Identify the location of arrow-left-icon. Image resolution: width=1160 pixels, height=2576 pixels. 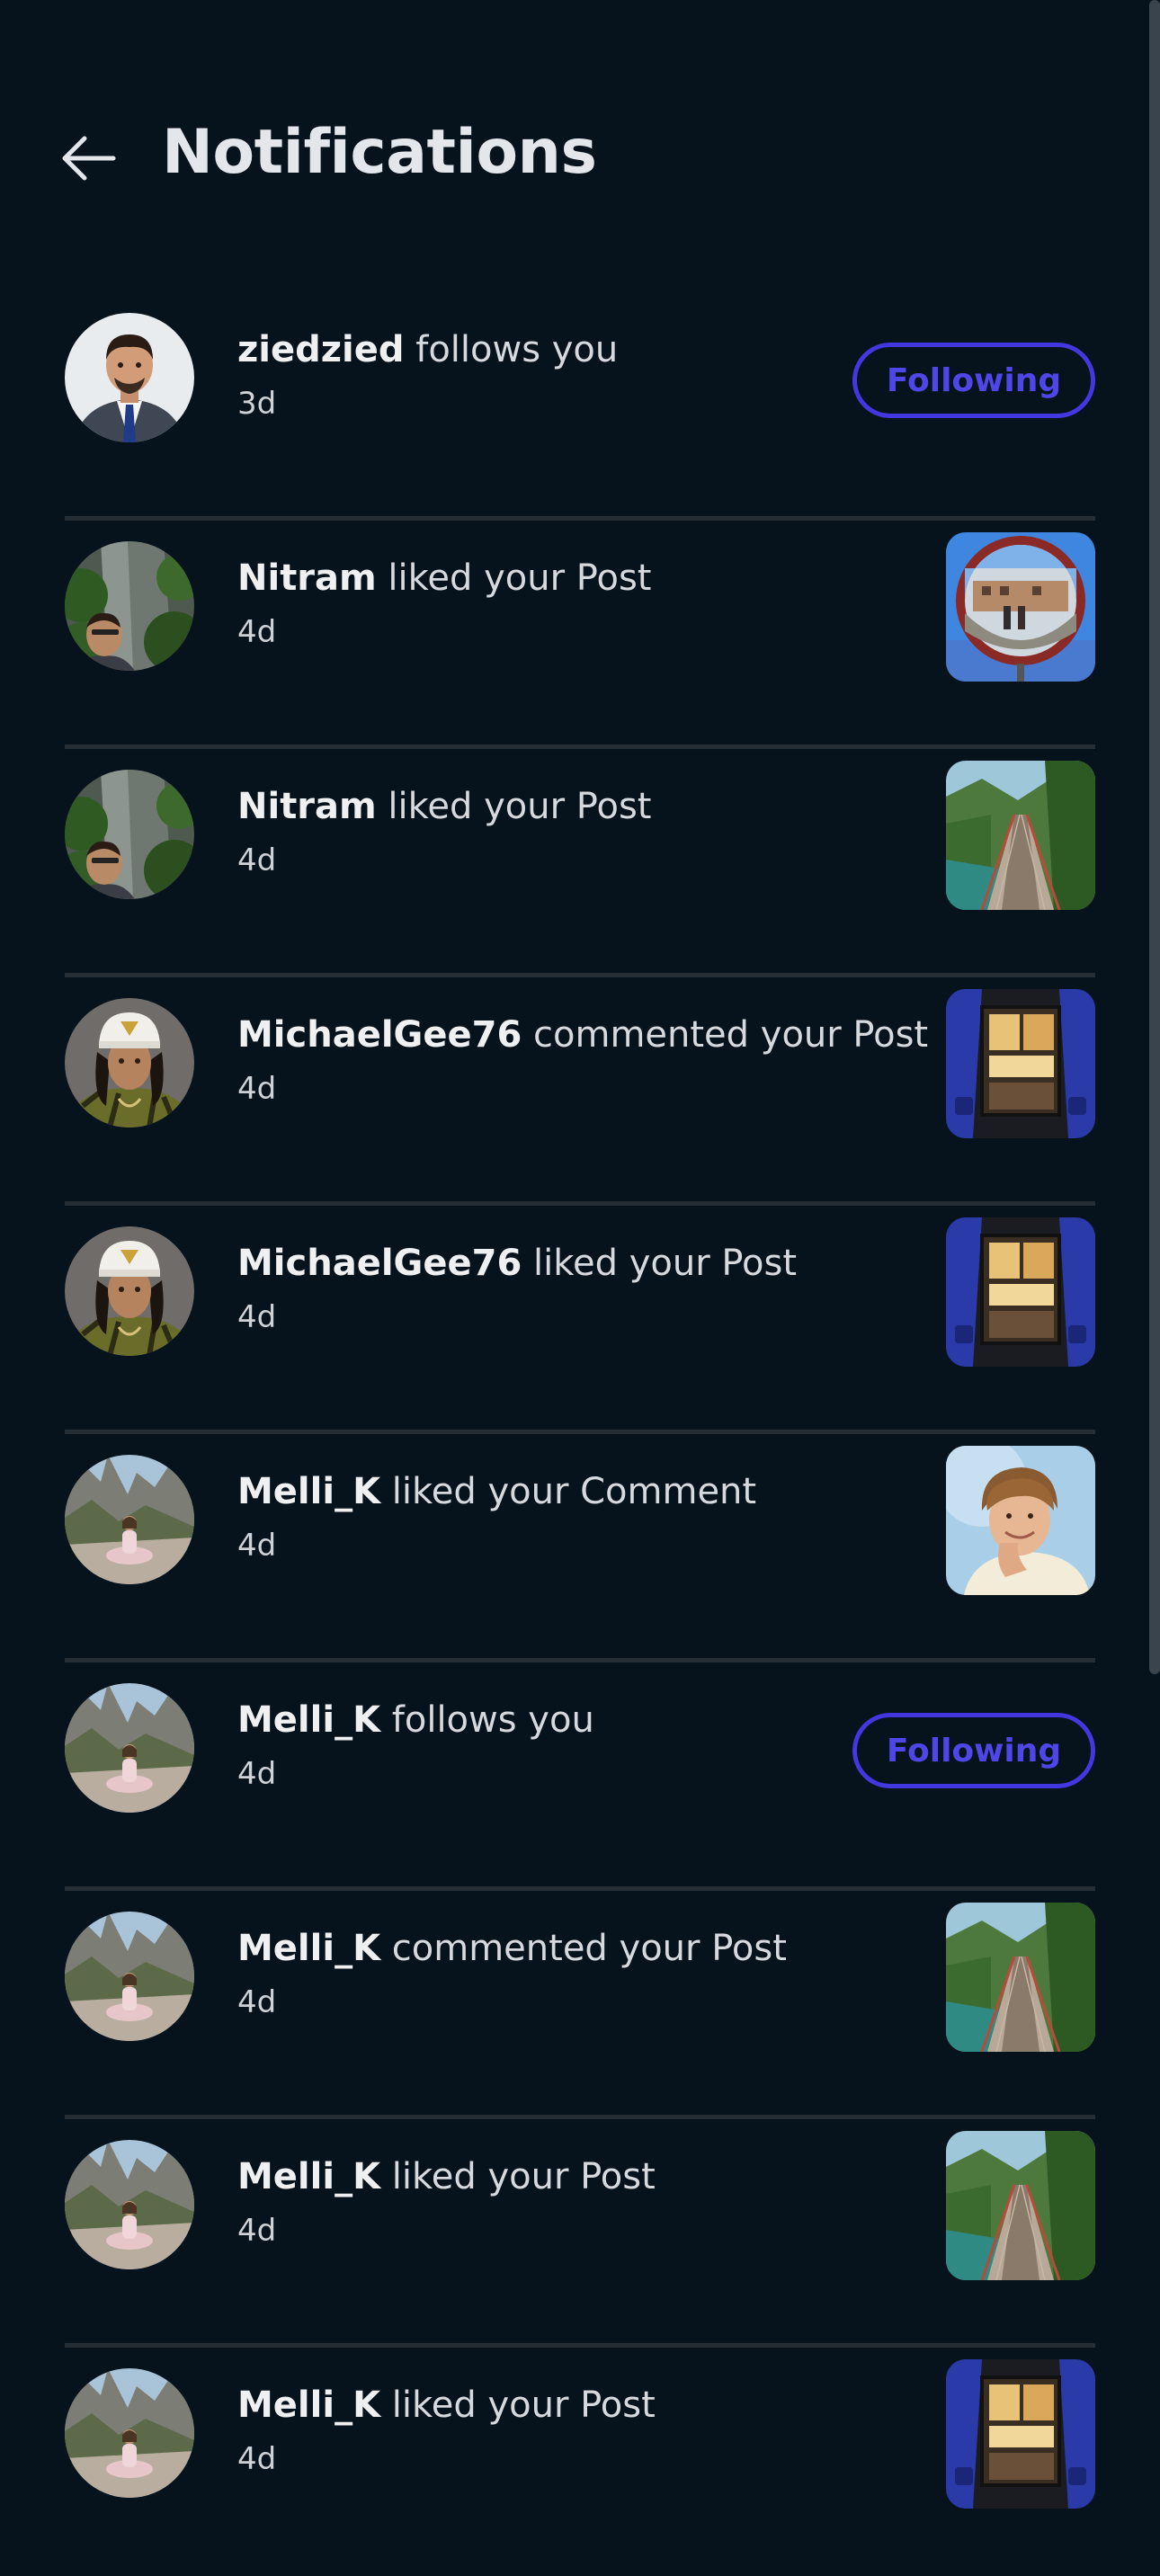
(89, 159).